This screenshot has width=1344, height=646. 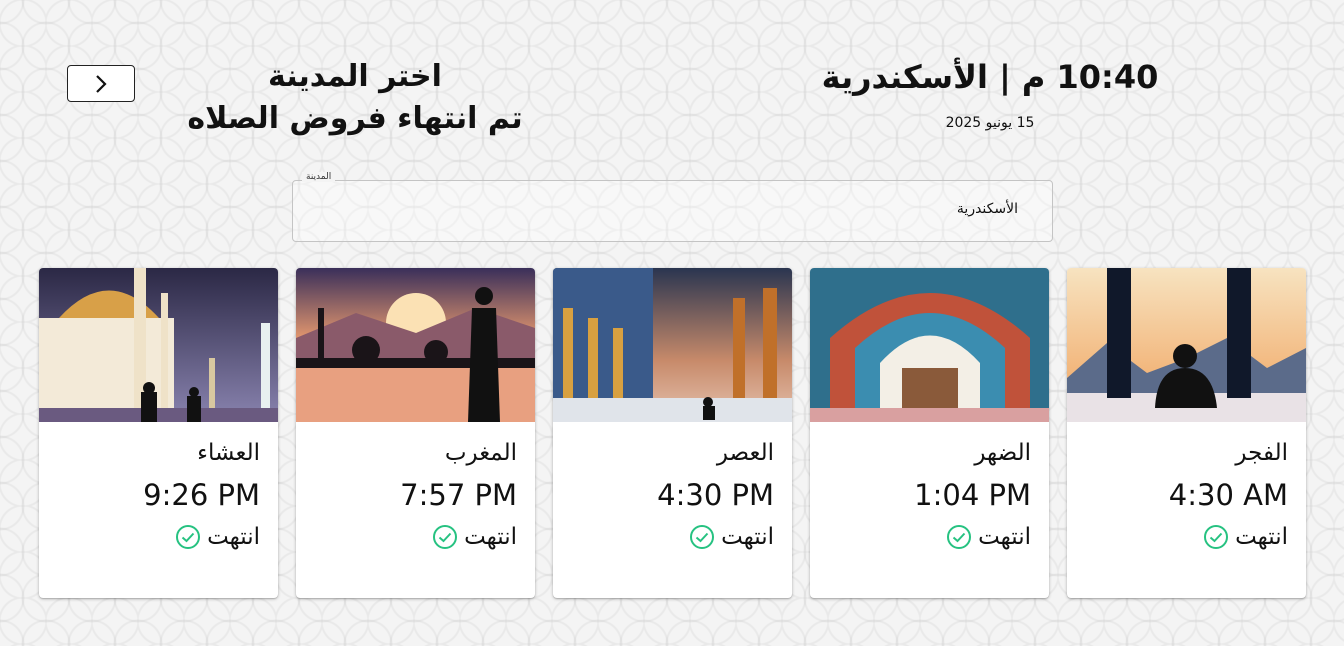 What do you see at coordinates (672, 433) in the screenshot?
I see `prayer-card-asr: العصر 4:30 PM انتهت` at bounding box center [672, 433].